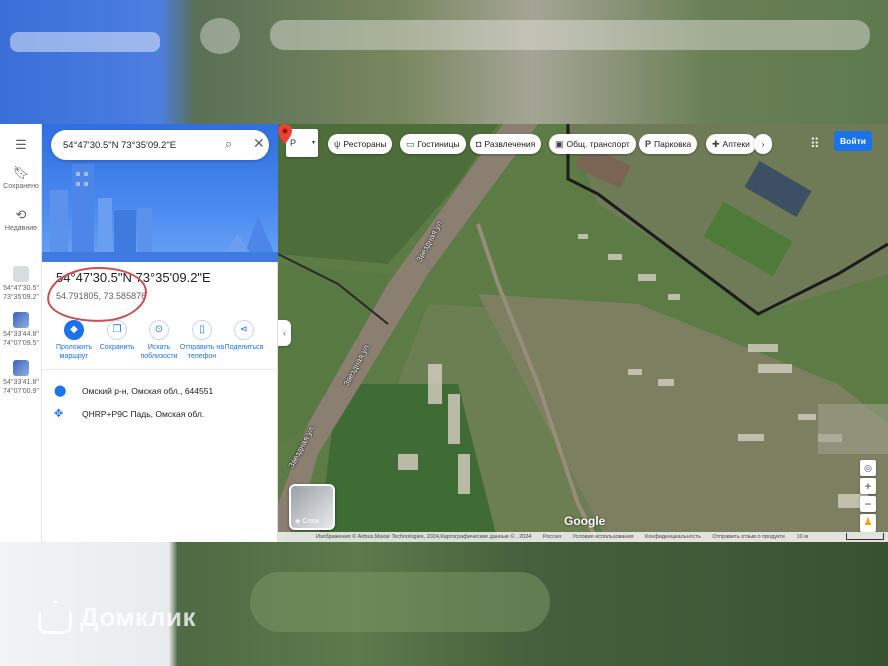 The width and height of the screenshot is (888, 666). I want to click on history-icon: ⟲, so click(21, 214).